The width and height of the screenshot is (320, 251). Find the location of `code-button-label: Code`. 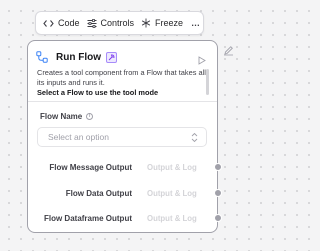

code-button-label: Code is located at coordinates (69, 23).